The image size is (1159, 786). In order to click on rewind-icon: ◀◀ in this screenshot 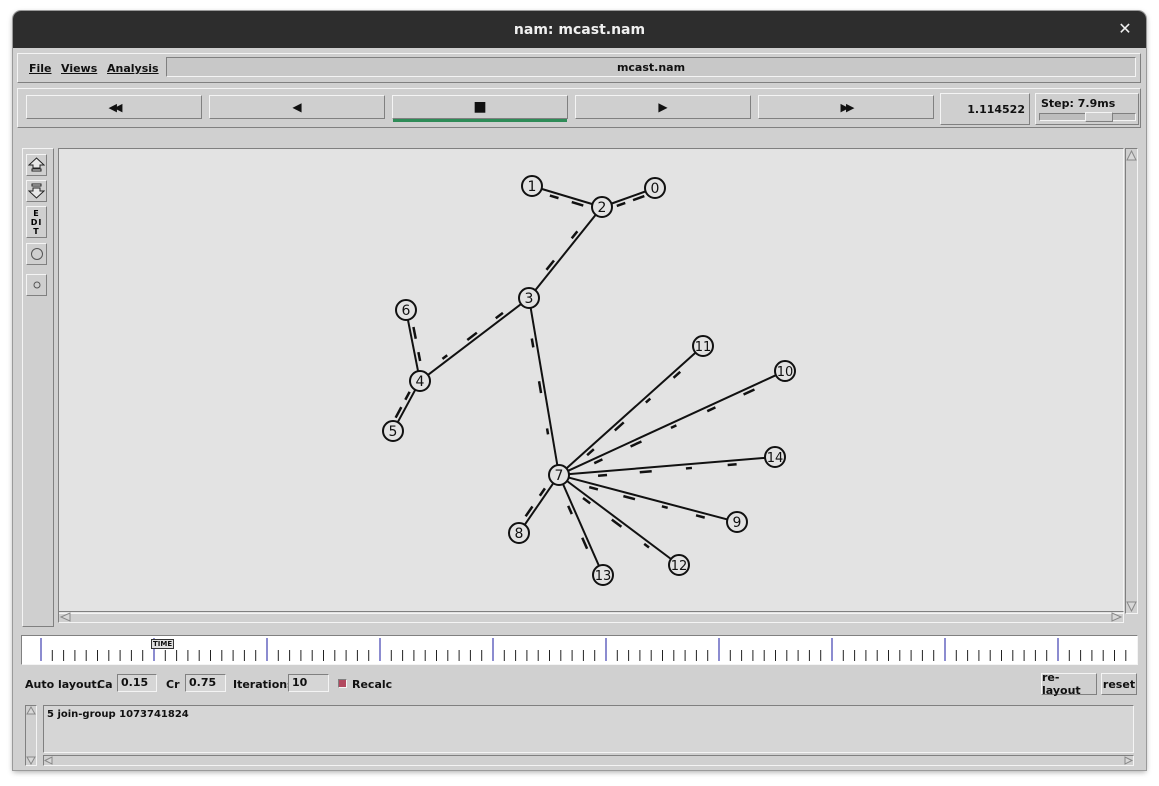, I will do `click(115, 107)`.